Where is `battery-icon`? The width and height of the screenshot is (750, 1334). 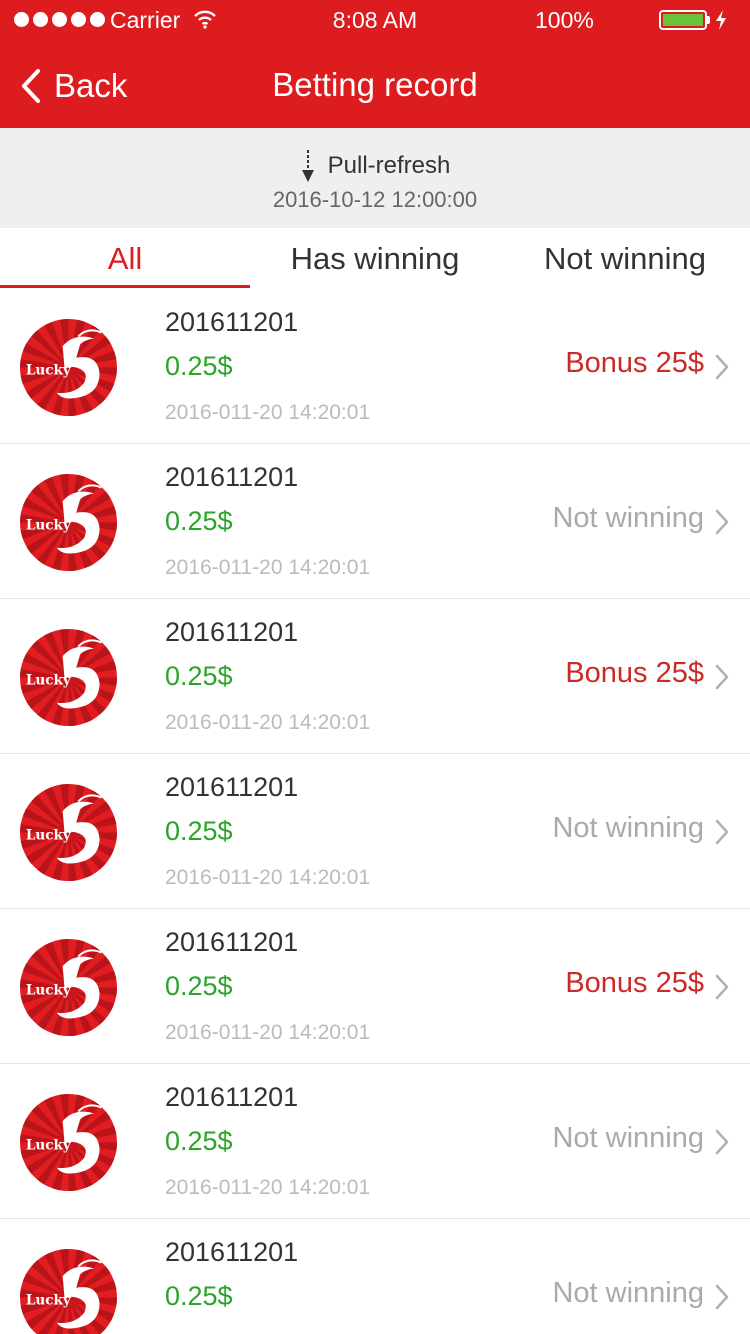 battery-icon is located at coordinates (683, 20).